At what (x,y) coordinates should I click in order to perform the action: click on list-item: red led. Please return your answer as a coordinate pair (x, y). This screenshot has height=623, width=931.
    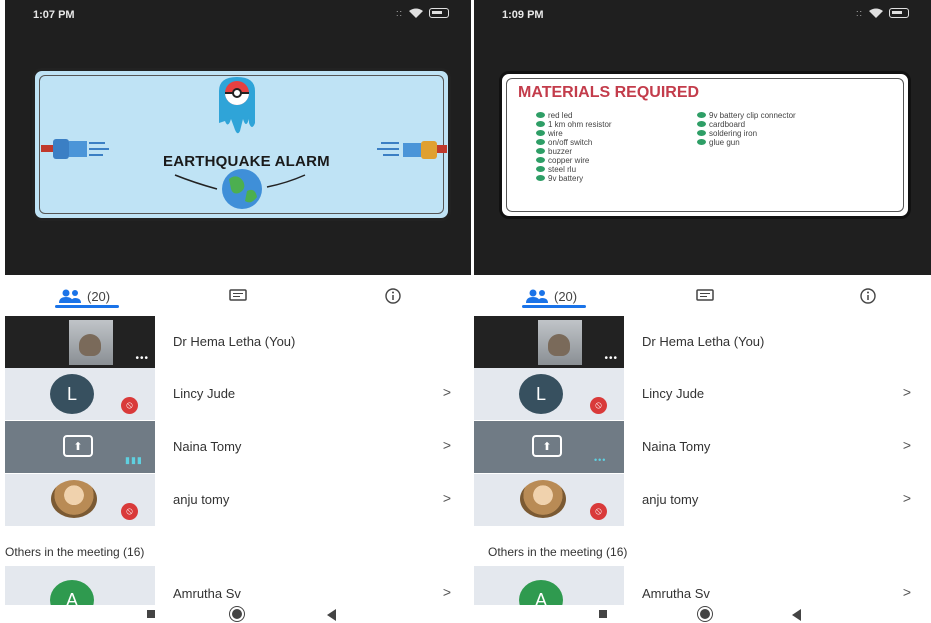
    Looking at the image, I should click on (574, 115).